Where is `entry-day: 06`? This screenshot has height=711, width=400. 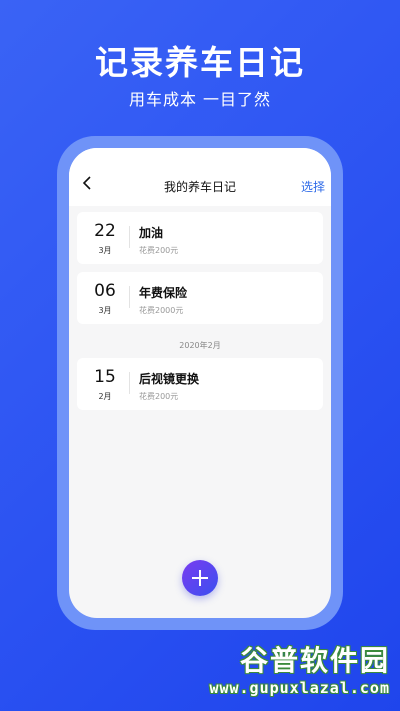 entry-day: 06 is located at coordinates (105, 291).